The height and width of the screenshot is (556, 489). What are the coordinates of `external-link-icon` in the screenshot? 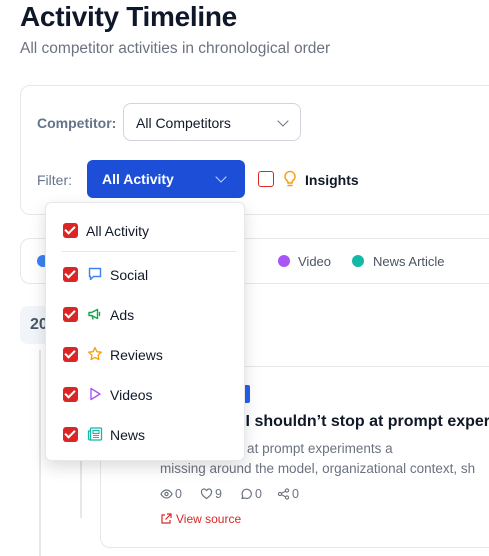 It's located at (166, 518).